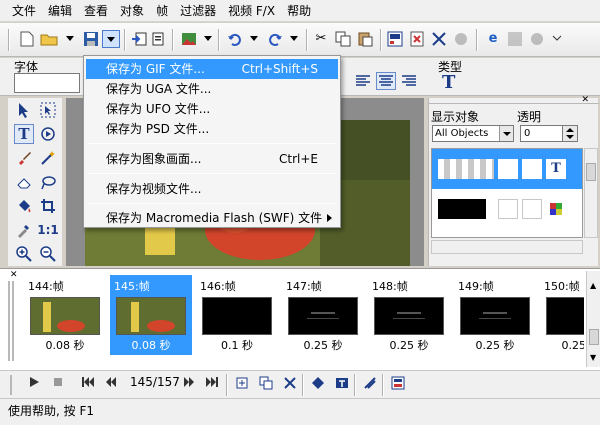 This screenshot has height=425, width=600. Describe the element at coordinates (591, 193) in the screenshot. I see `object-list-scrollbar` at that location.